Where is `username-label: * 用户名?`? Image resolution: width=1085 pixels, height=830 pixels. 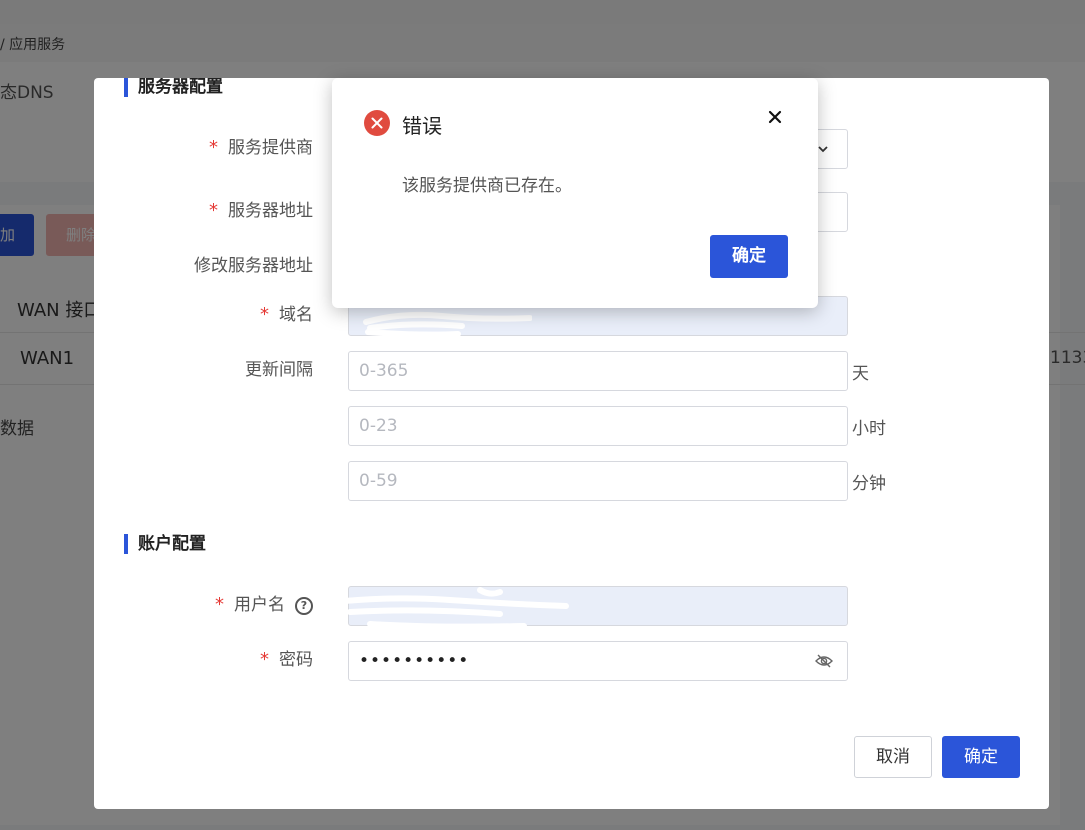
username-label: * 用户名? is located at coordinates (264, 602).